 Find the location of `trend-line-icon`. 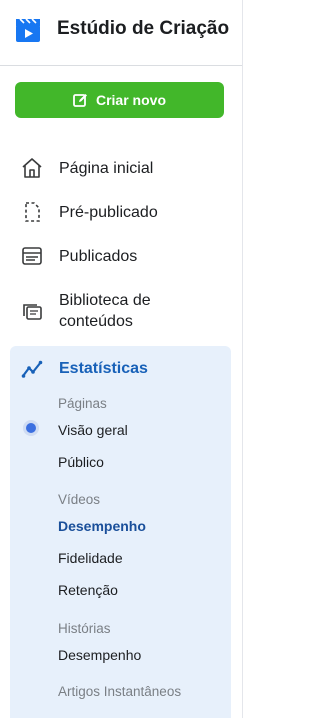

trend-line-icon is located at coordinates (32, 369).